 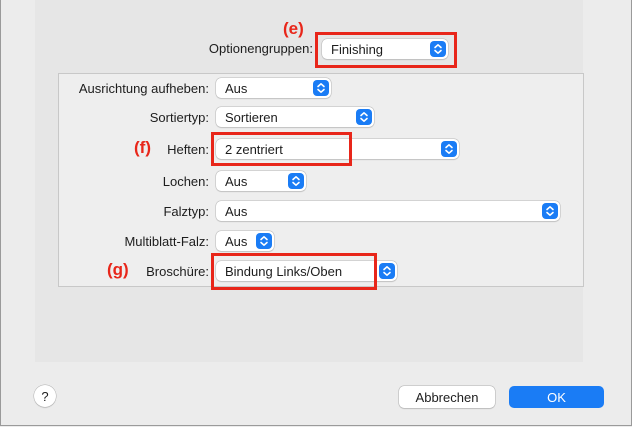 I want to click on label-falztyp: Falztyp:, so click(x=186, y=211).